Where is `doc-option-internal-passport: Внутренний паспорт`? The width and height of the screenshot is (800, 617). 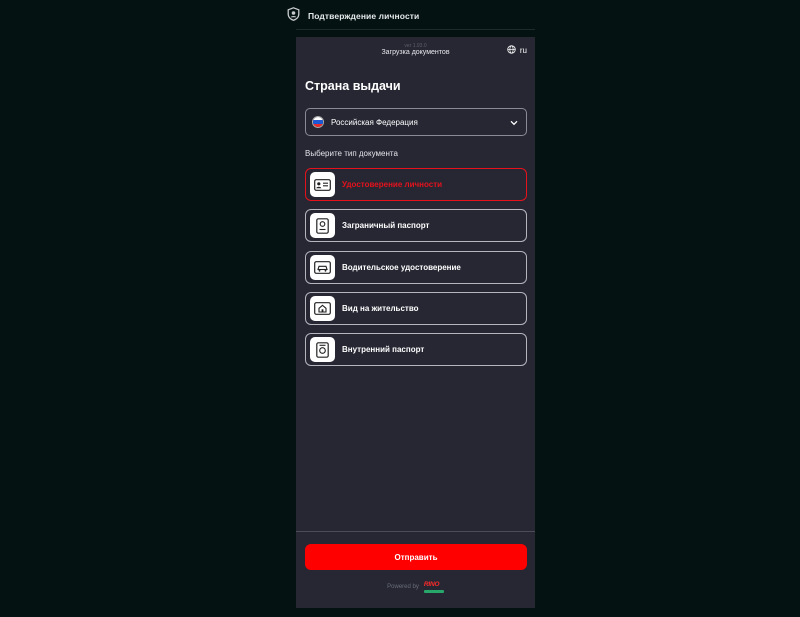 doc-option-internal-passport: Внутренний паспорт is located at coordinates (416, 350).